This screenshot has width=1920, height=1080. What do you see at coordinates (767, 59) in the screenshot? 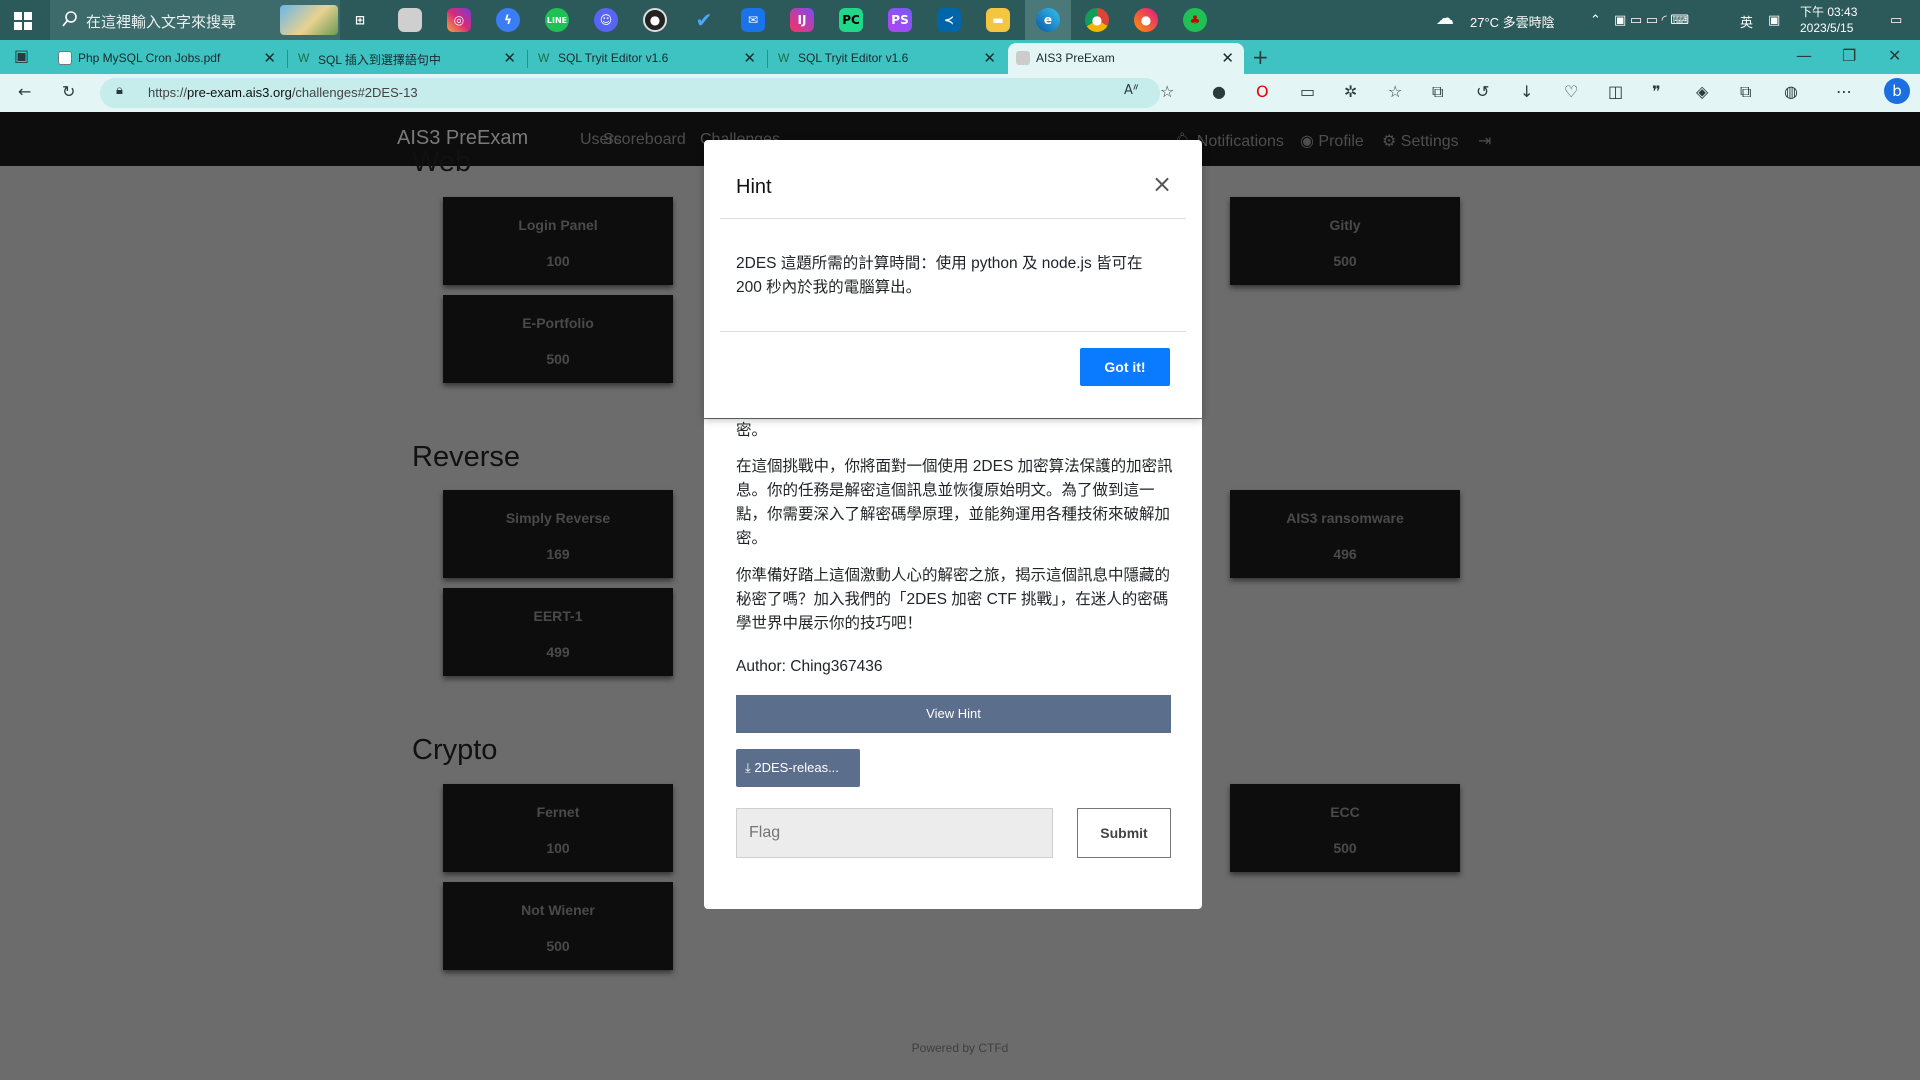
I see `tab-separator` at bounding box center [767, 59].